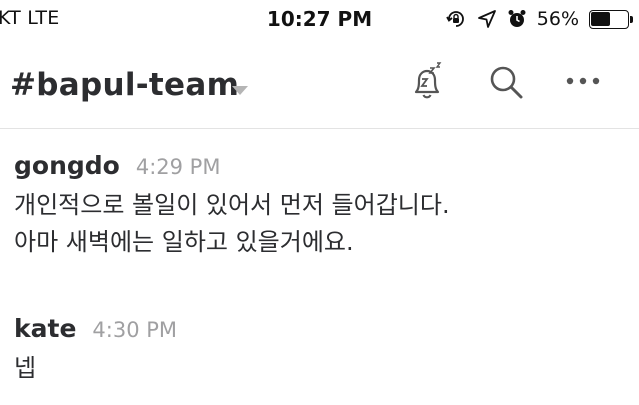 The image size is (639, 405). I want to click on channel-dropdown-caret-icon, so click(240, 90).